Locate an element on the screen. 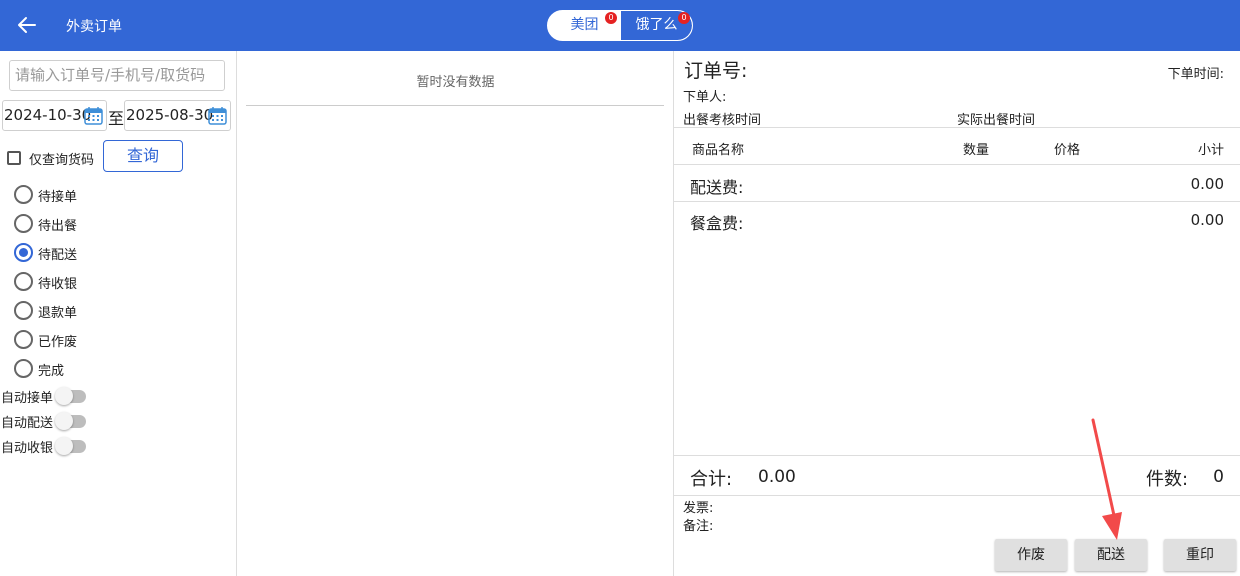 This screenshot has width=1240, height=576. top-bar: 外卖订单 美团 饿了么 0 0 is located at coordinates (620, 25).